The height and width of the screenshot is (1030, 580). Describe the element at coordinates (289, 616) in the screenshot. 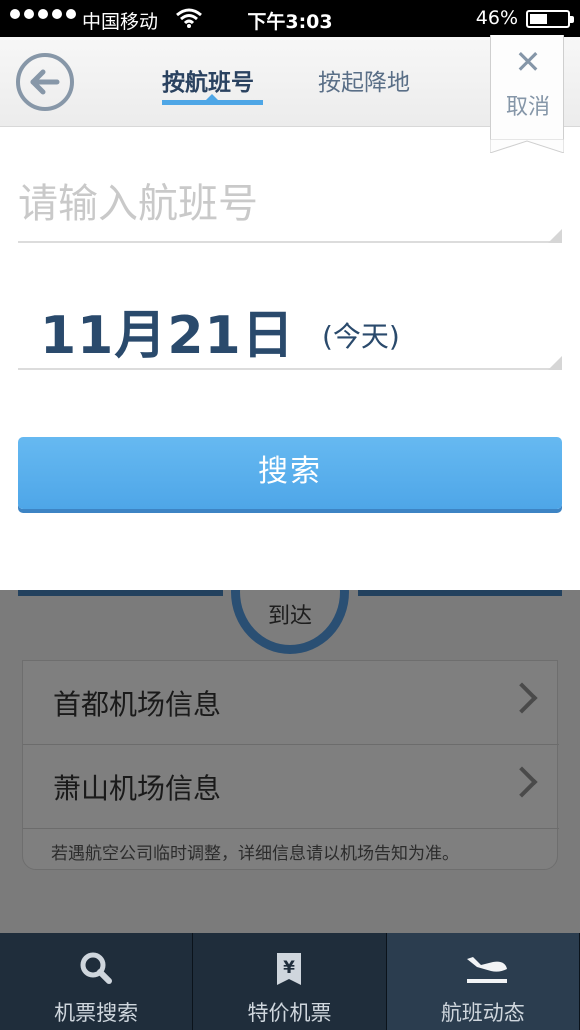

I see `arrival-circle-label: 到达` at that location.